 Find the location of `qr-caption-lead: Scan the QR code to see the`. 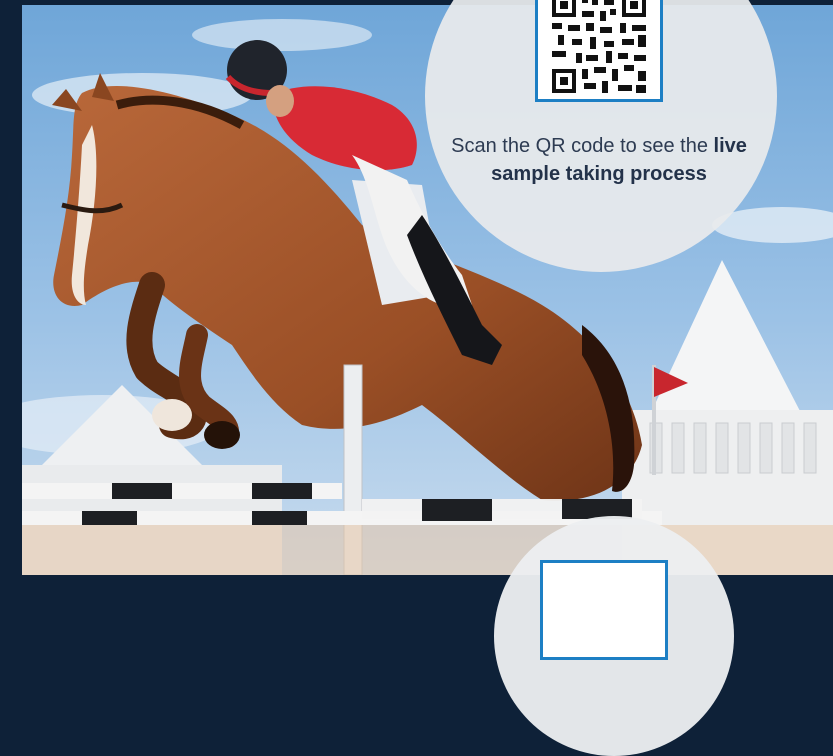

qr-caption-lead: Scan the QR code to see the is located at coordinates (579, 146).